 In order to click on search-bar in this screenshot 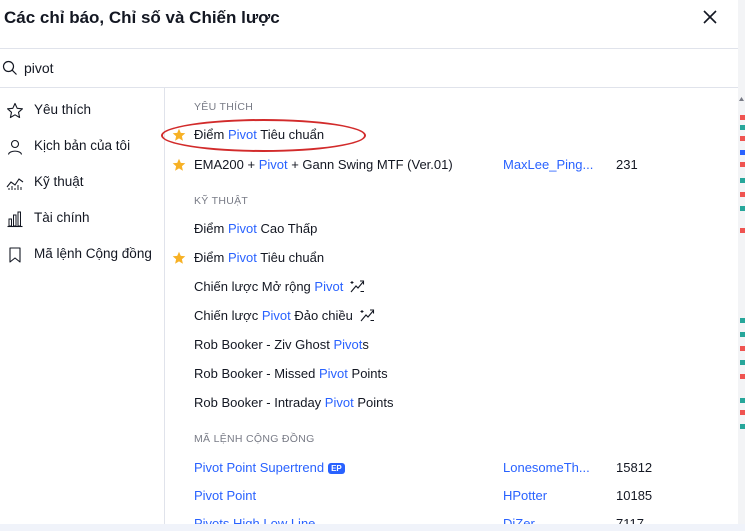, I will do `click(369, 68)`.